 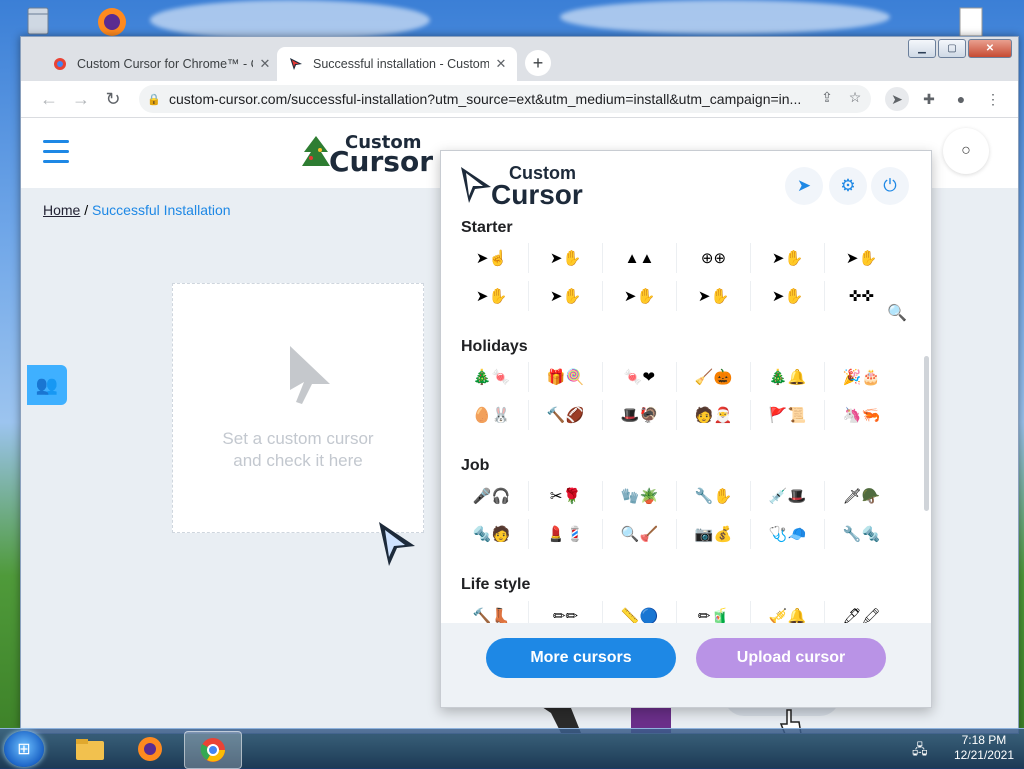 What do you see at coordinates (56, 155) in the screenshot?
I see `hamburger-menu-icon` at bounding box center [56, 155].